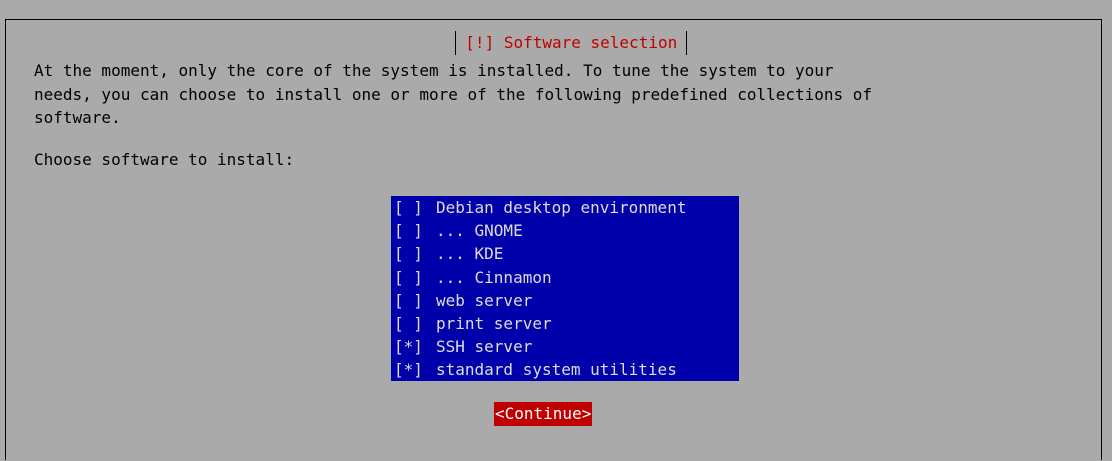 The image size is (1112, 461). What do you see at coordinates (164, 159) in the screenshot?
I see `choose-software-prompt: Choose software to install:` at bounding box center [164, 159].